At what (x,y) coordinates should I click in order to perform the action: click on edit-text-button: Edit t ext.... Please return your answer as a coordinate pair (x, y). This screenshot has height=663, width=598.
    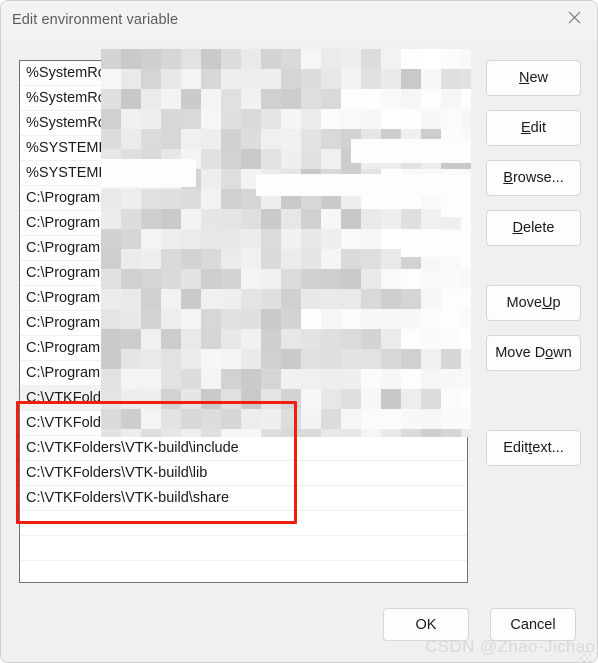
    Looking at the image, I should click on (533, 448).